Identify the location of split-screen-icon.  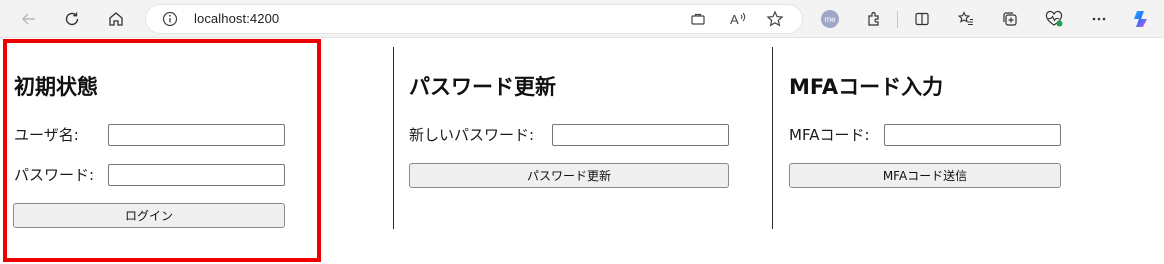
(922, 19).